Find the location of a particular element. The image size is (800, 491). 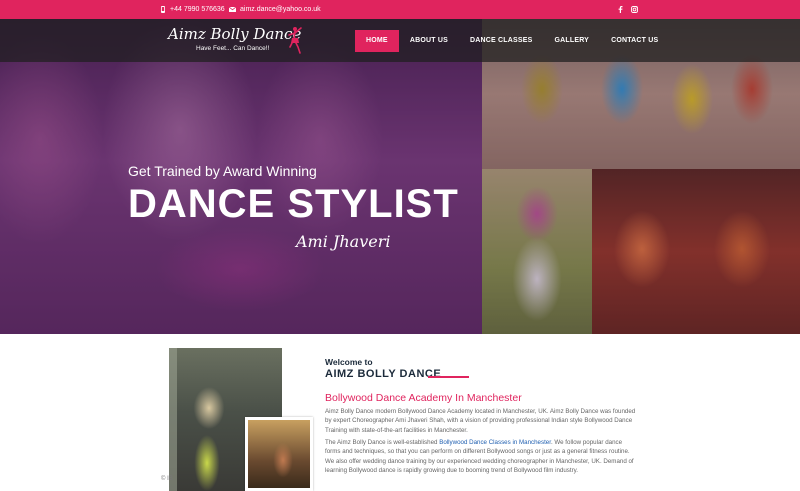

instagram-icon is located at coordinates (634, 9).